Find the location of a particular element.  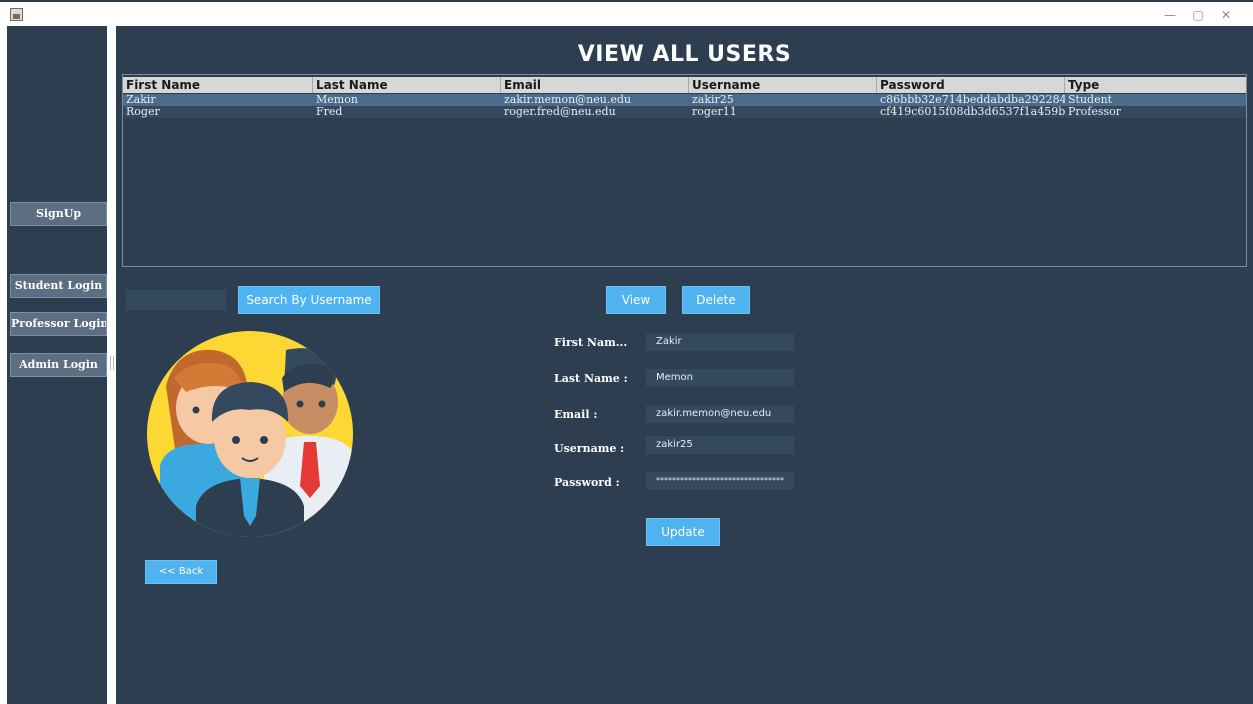

app-icon is located at coordinates (16, 14).